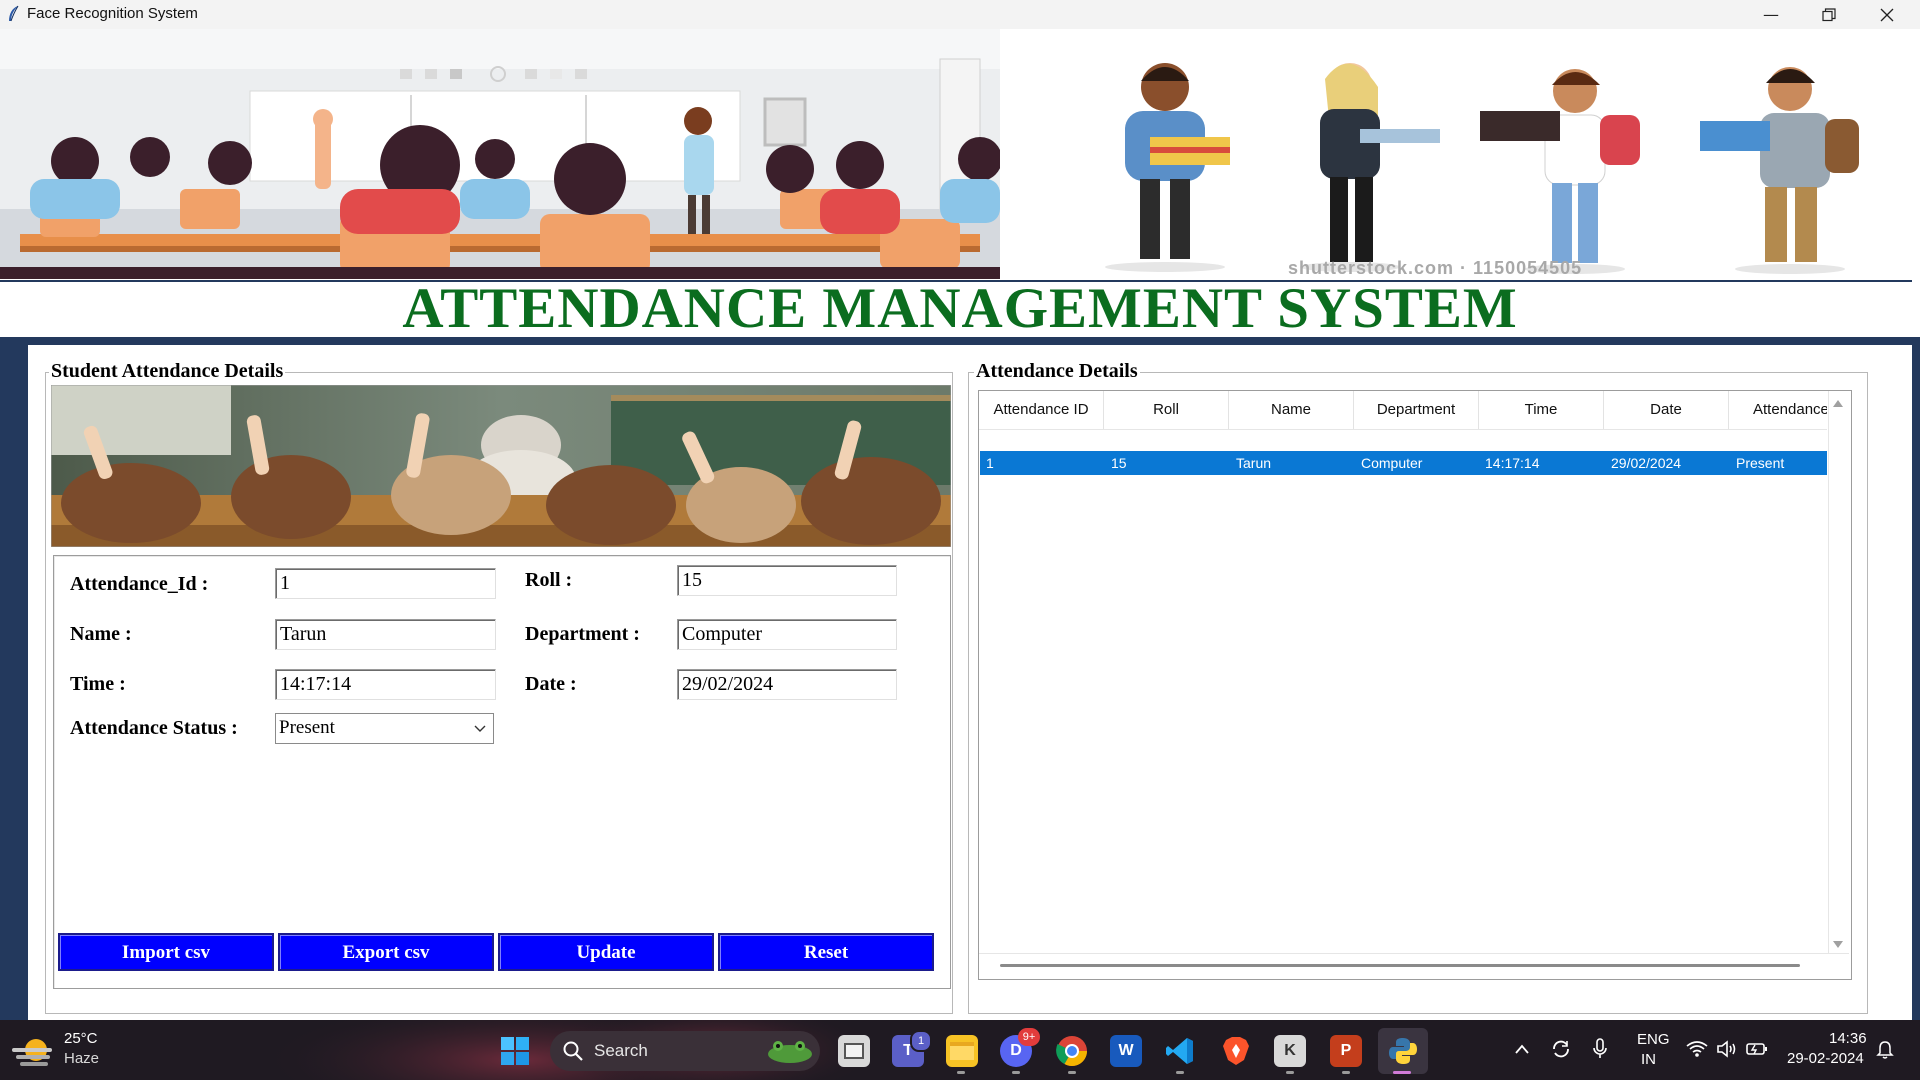  Describe the element at coordinates (1254, 463) in the screenshot. I see `cell-name: Tarun` at that location.